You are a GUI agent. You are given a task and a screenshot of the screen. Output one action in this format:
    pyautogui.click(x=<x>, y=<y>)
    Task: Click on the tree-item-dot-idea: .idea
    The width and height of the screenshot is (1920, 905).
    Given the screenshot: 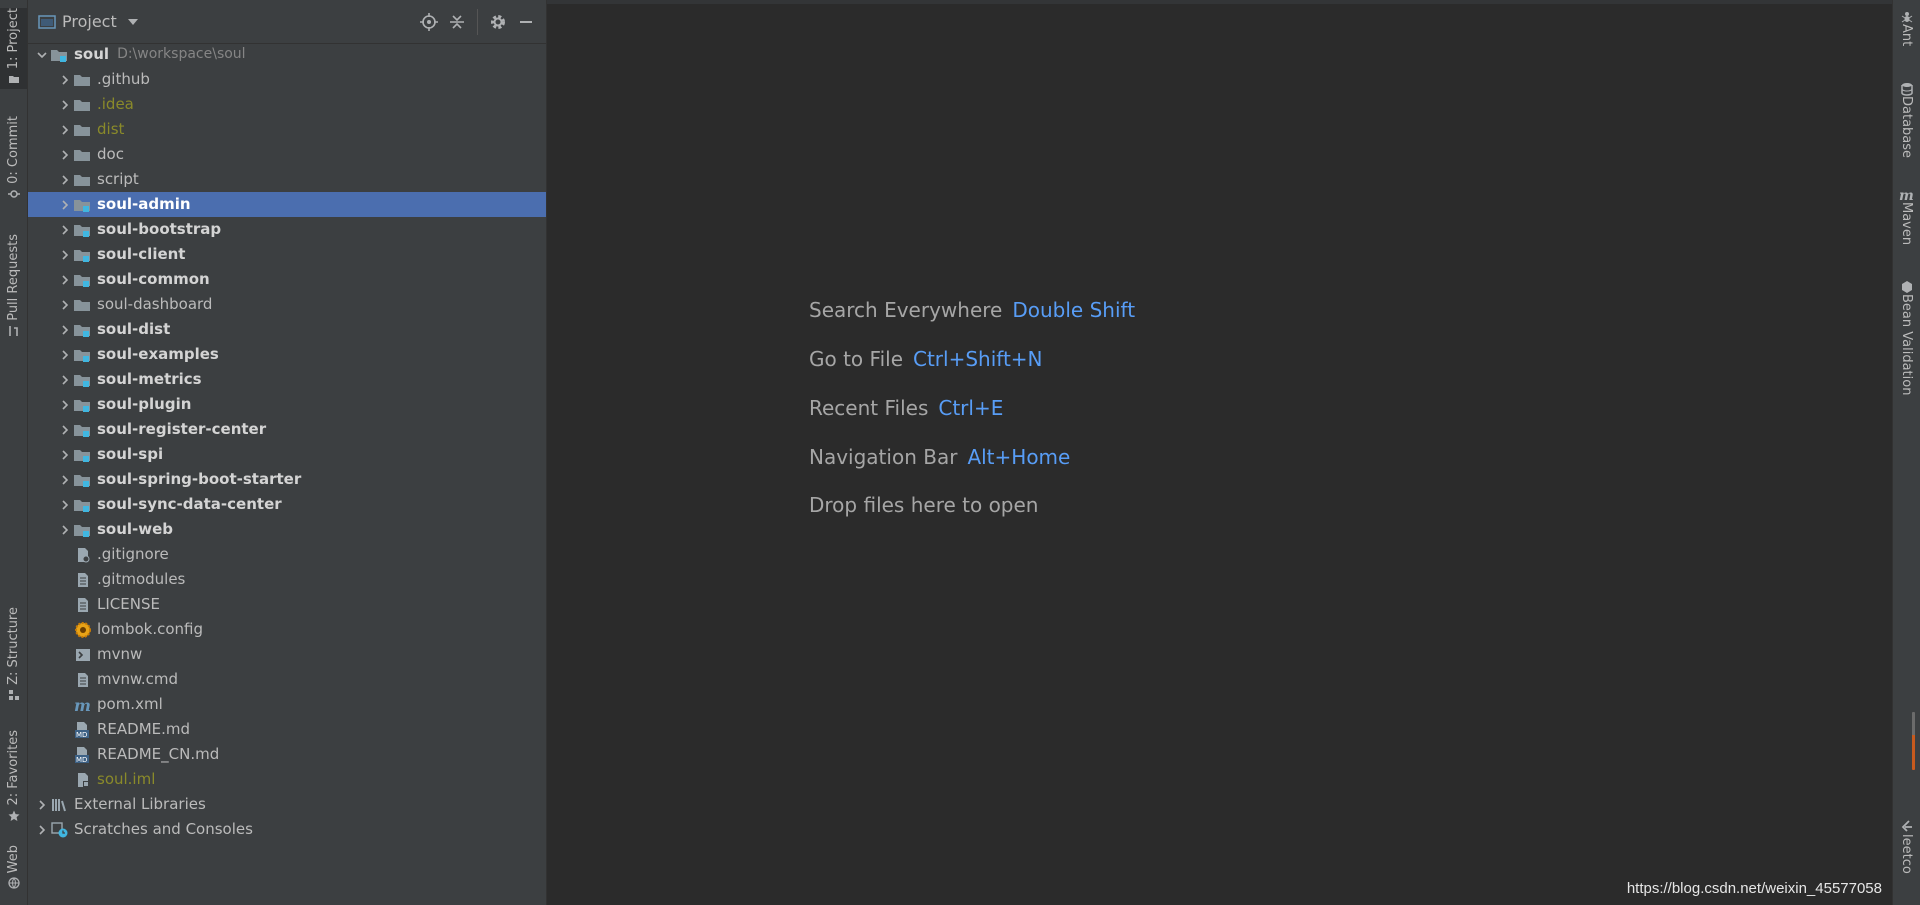 What is the action you would take?
    pyautogui.click(x=287, y=104)
    